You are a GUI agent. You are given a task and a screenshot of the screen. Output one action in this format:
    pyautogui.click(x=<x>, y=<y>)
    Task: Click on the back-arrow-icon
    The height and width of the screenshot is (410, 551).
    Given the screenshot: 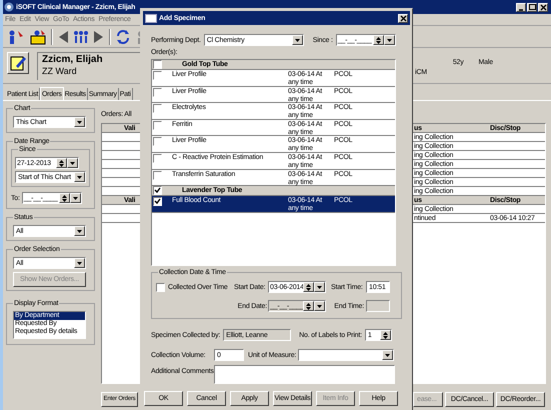 What is the action you would take?
    pyautogui.click(x=63, y=36)
    